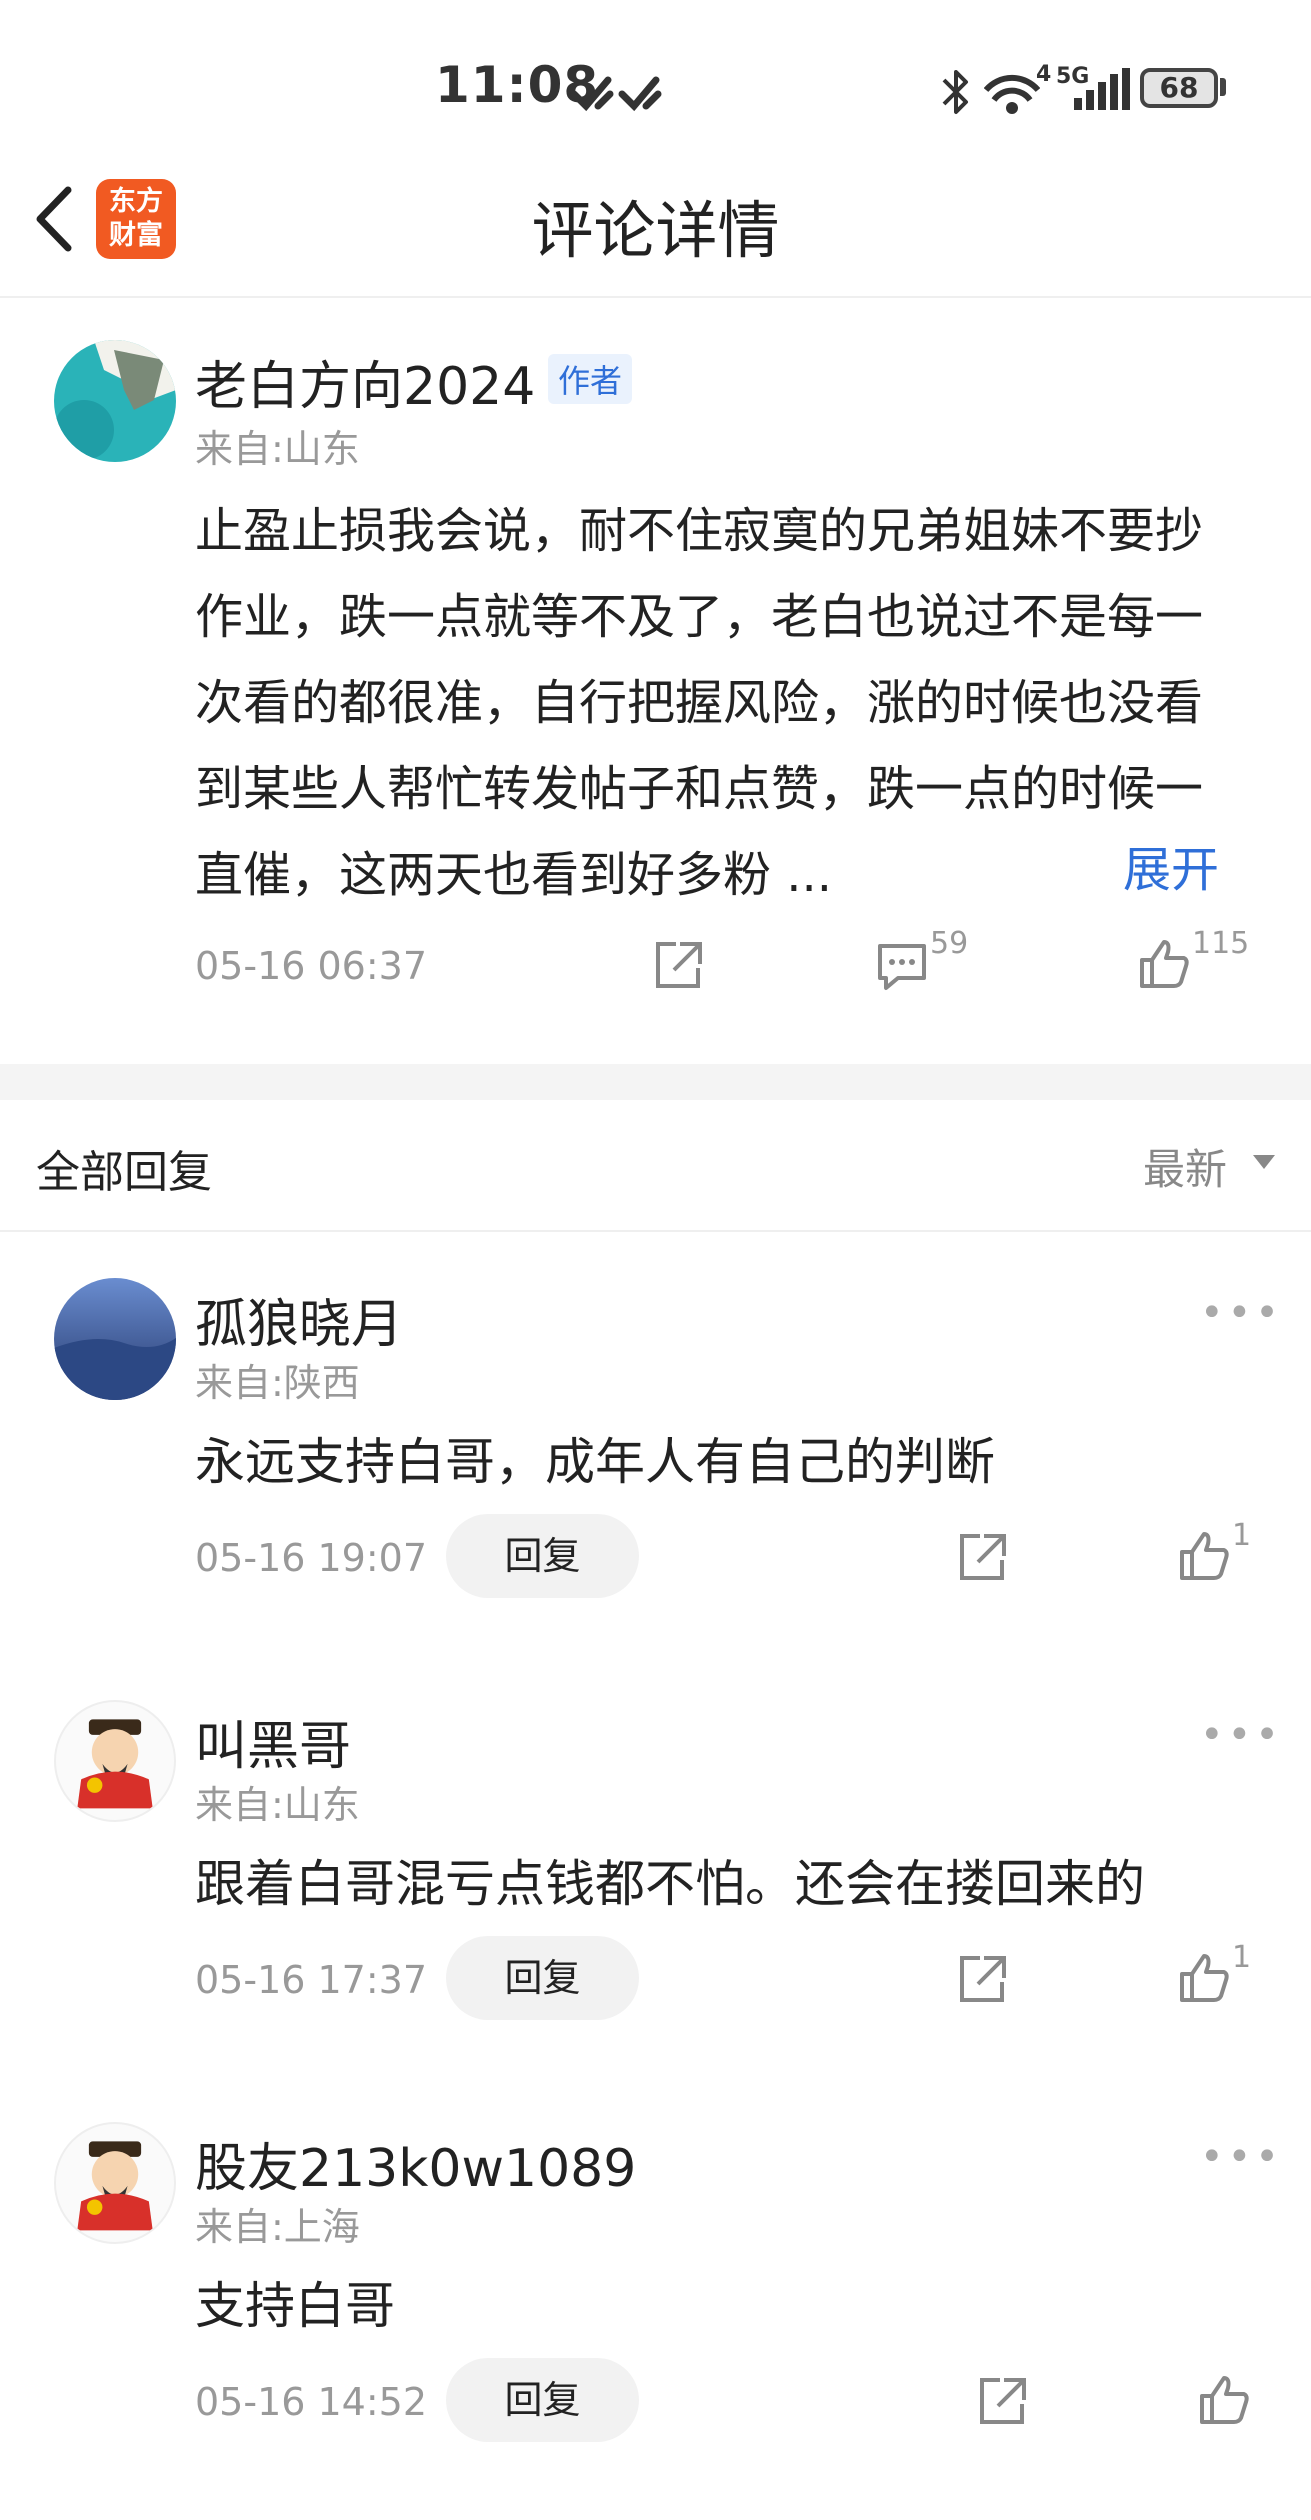 This screenshot has height=2520, width=1311. What do you see at coordinates (311, 966) in the screenshot?
I see `main-comment-time: 05-16 06:37` at bounding box center [311, 966].